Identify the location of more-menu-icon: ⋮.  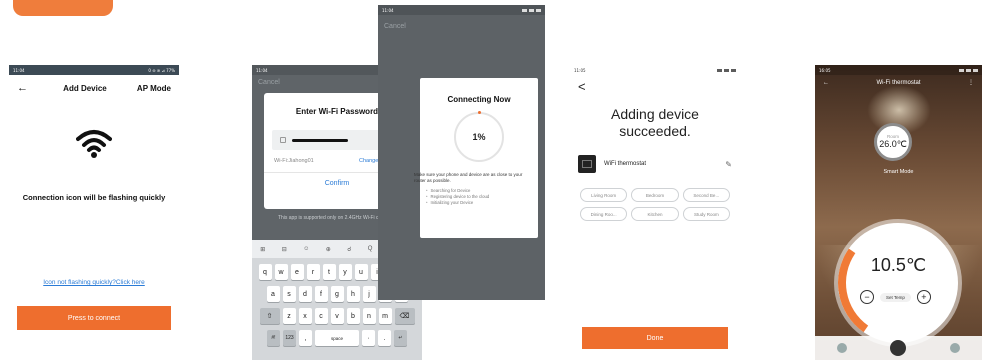
(971, 82).